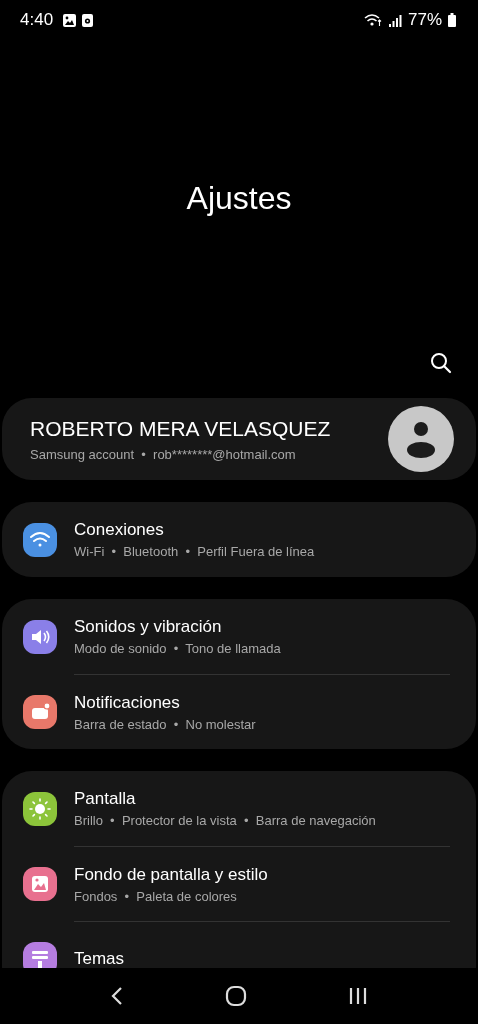 The image size is (478, 1024). I want to click on battery-percentage: 77%, so click(424, 20).